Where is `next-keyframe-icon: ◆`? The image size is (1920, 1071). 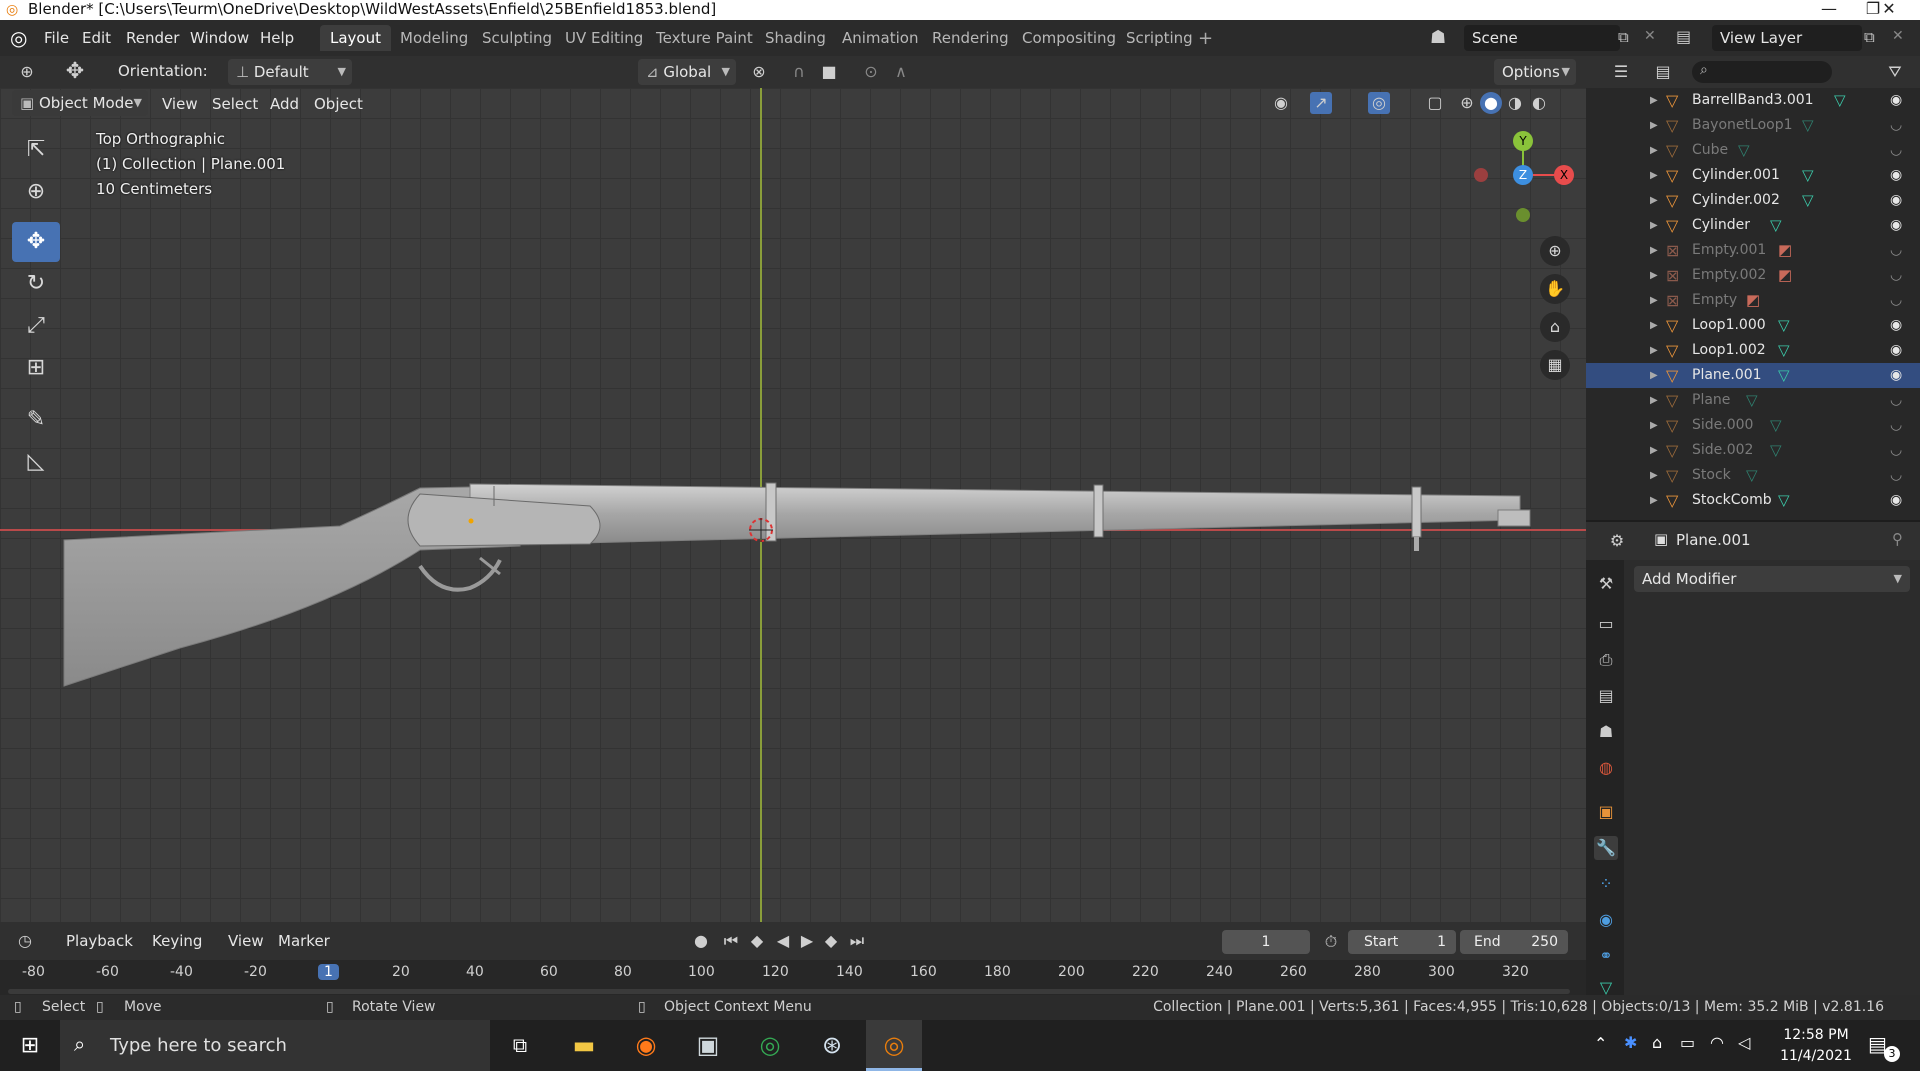
next-keyframe-icon: ◆ is located at coordinates (831, 941).